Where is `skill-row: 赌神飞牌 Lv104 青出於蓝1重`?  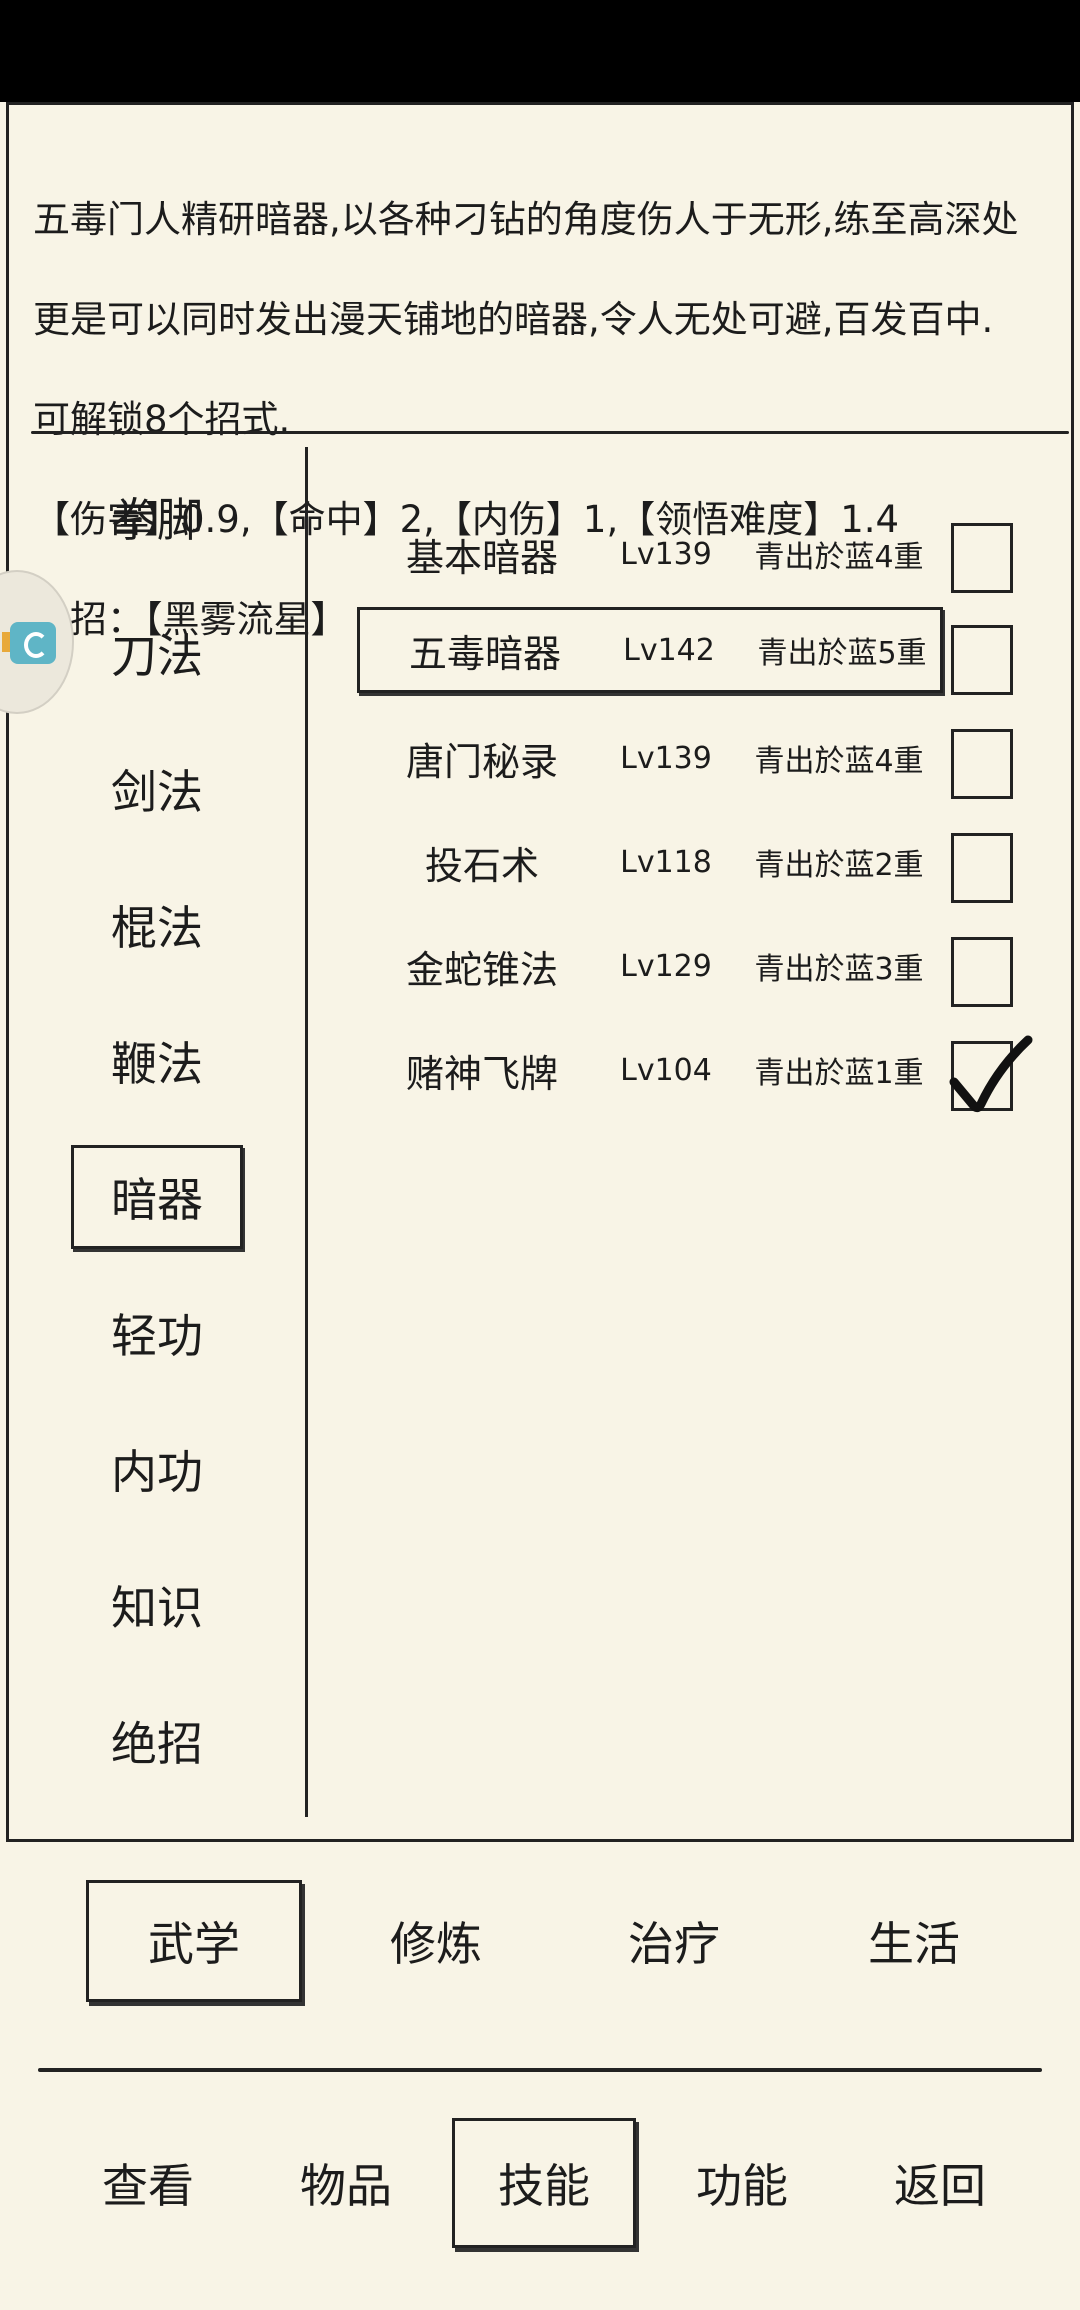 skill-row: 赌神飞牌 Lv104 青出於蓝1重 is located at coordinates (650, 1070).